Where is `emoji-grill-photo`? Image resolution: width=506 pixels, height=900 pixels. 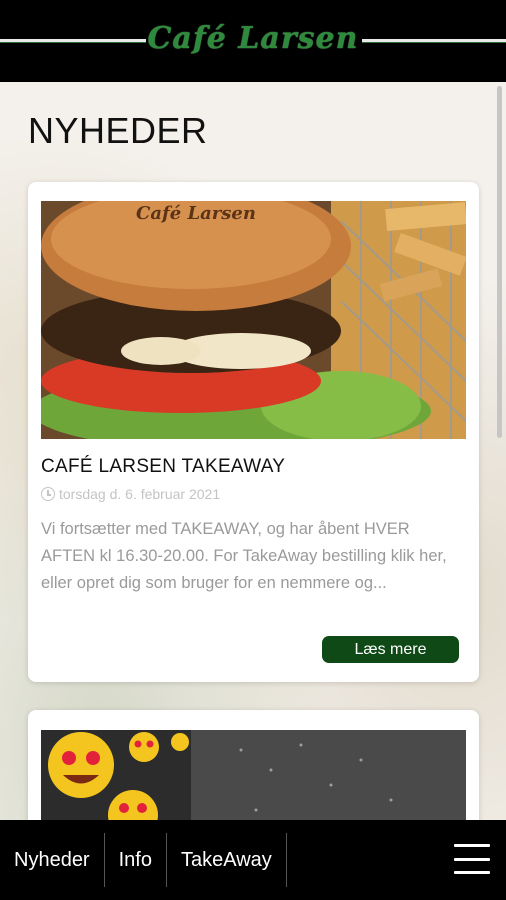
emoji-grill-photo is located at coordinates (253, 775).